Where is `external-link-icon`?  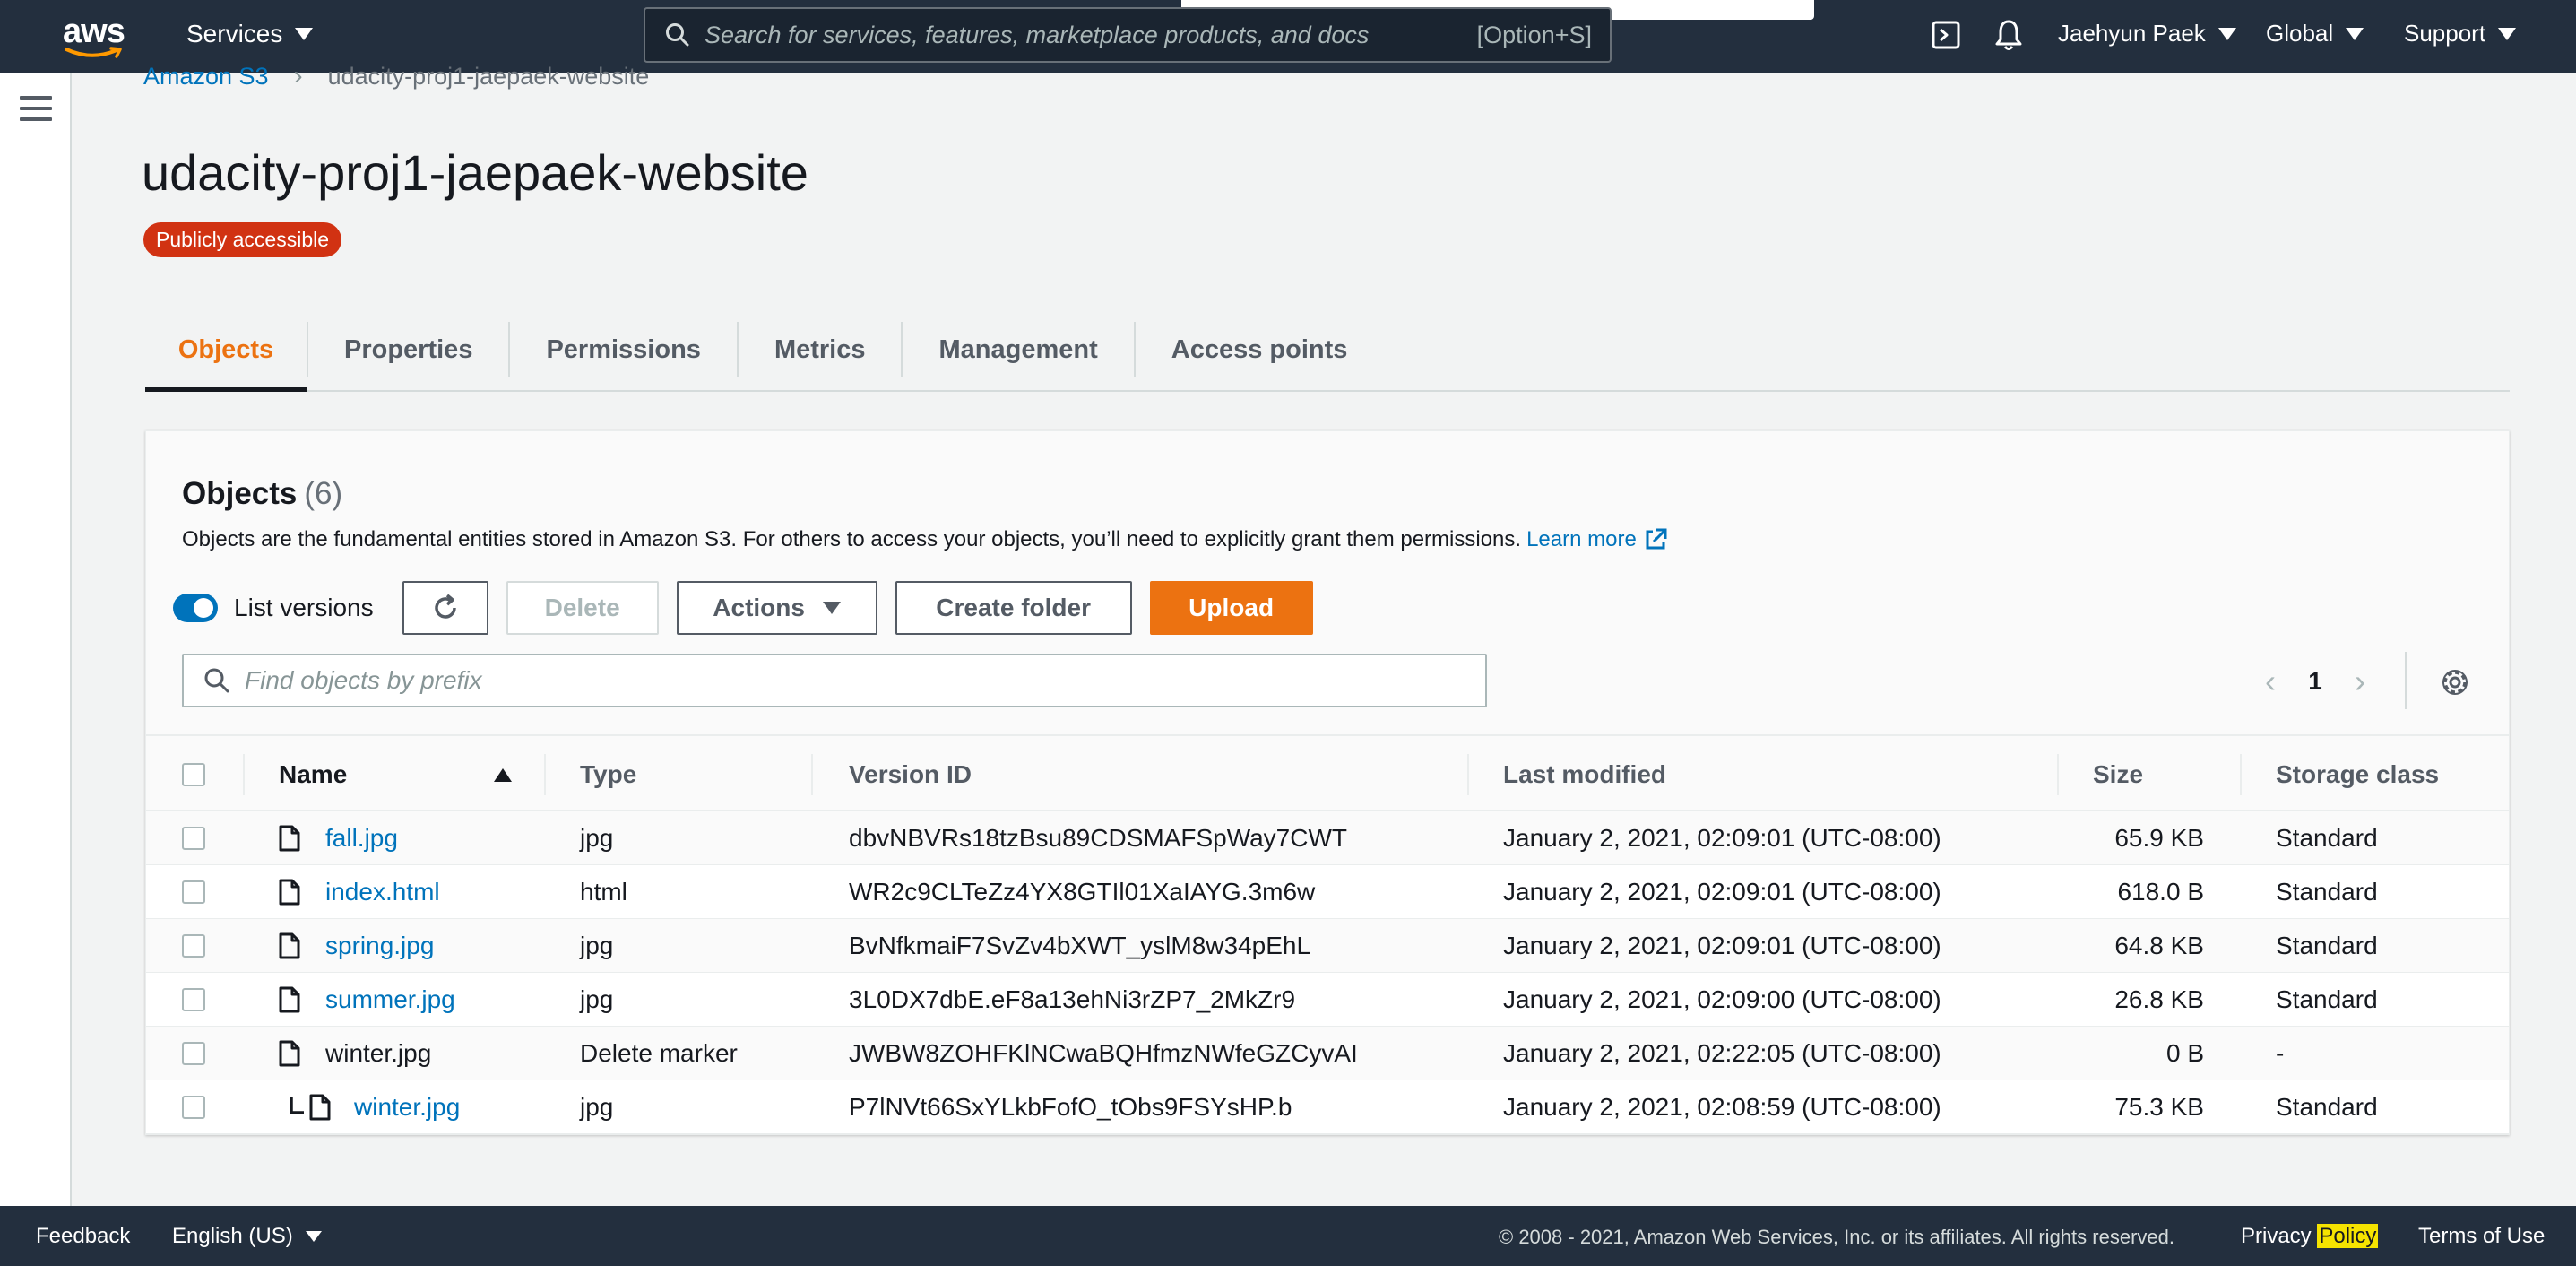
external-link-icon is located at coordinates (1655, 539).